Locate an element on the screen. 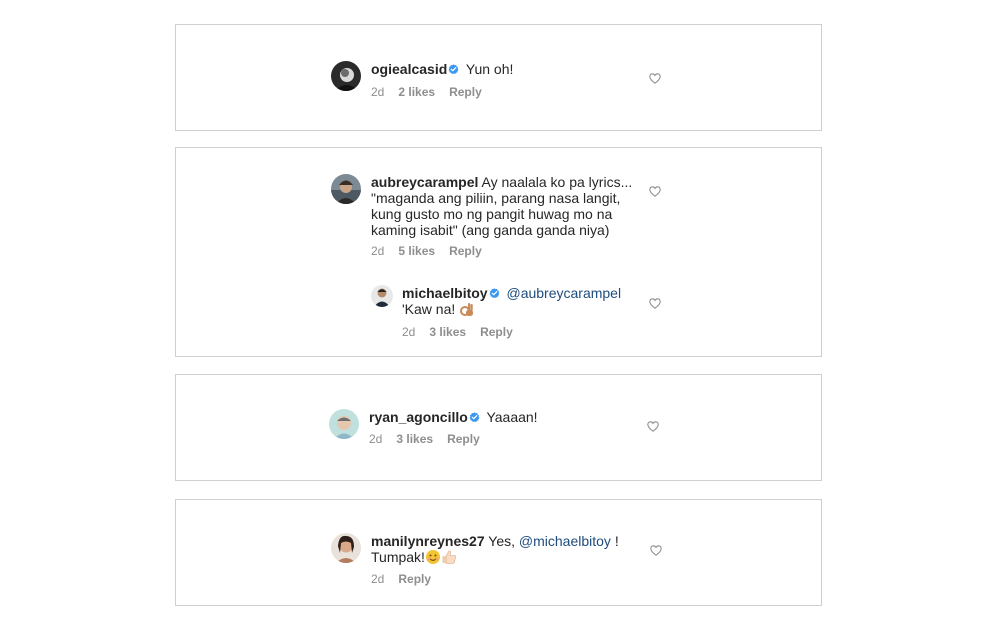 The image size is (1000, 638). comment-username: aubreycarampel is located at coordinates (424, 182).